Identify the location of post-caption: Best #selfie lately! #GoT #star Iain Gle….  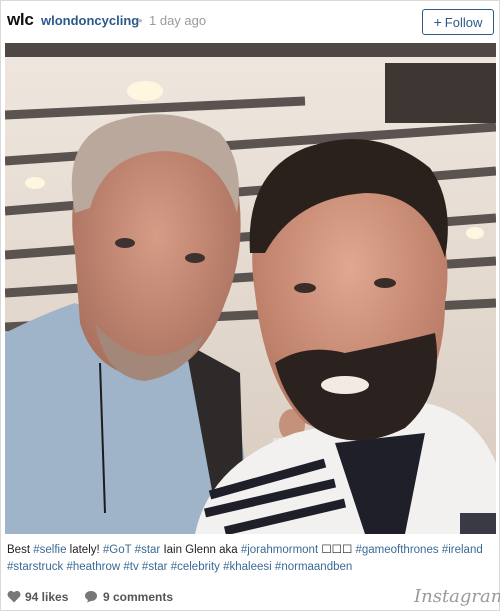
(251, 559).